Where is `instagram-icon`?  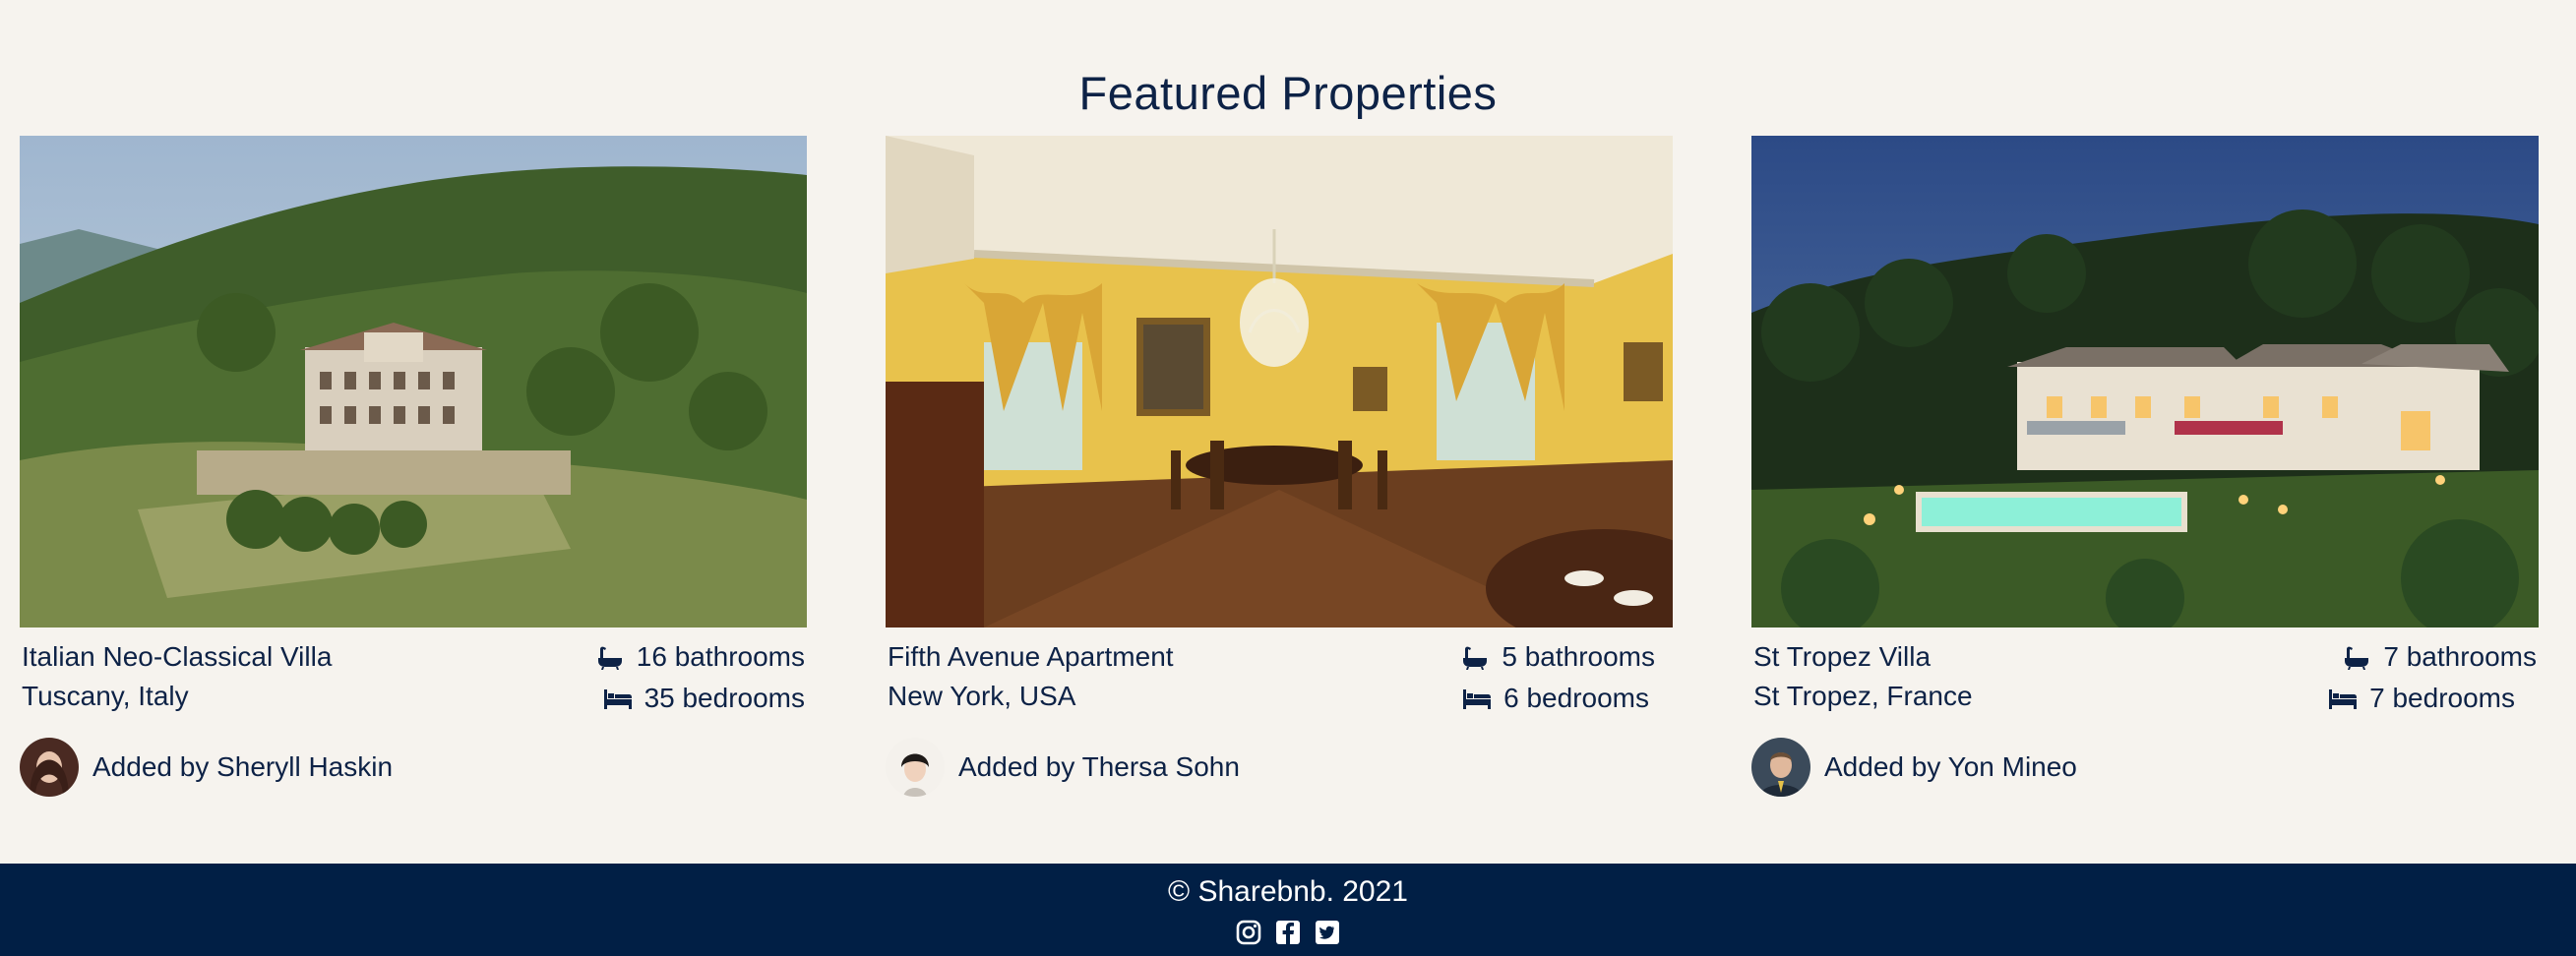
instagram-icon is located at coordinates (1248, 933).